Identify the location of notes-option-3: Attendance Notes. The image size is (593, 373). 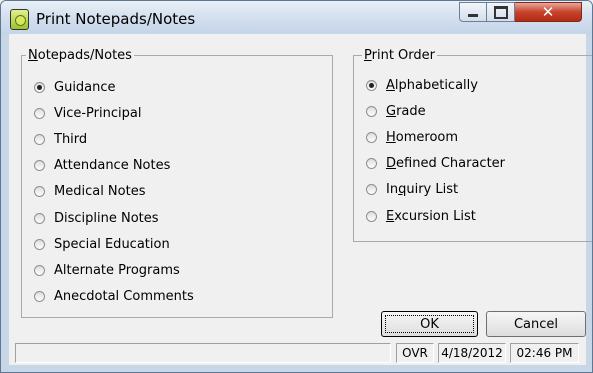
(102, 166).